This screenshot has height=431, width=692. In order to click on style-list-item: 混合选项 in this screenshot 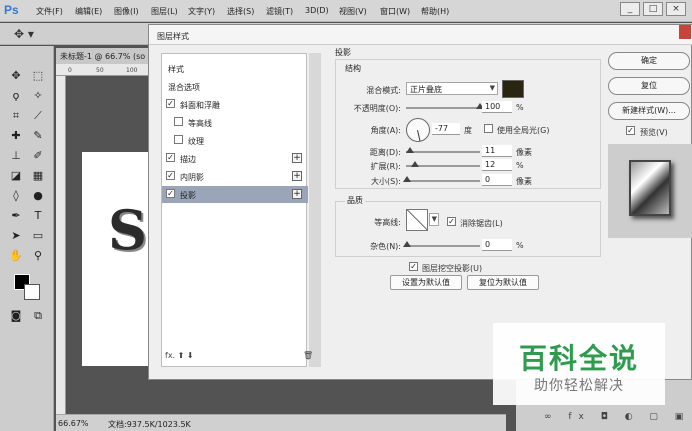, I will do `click(235, 86)`.